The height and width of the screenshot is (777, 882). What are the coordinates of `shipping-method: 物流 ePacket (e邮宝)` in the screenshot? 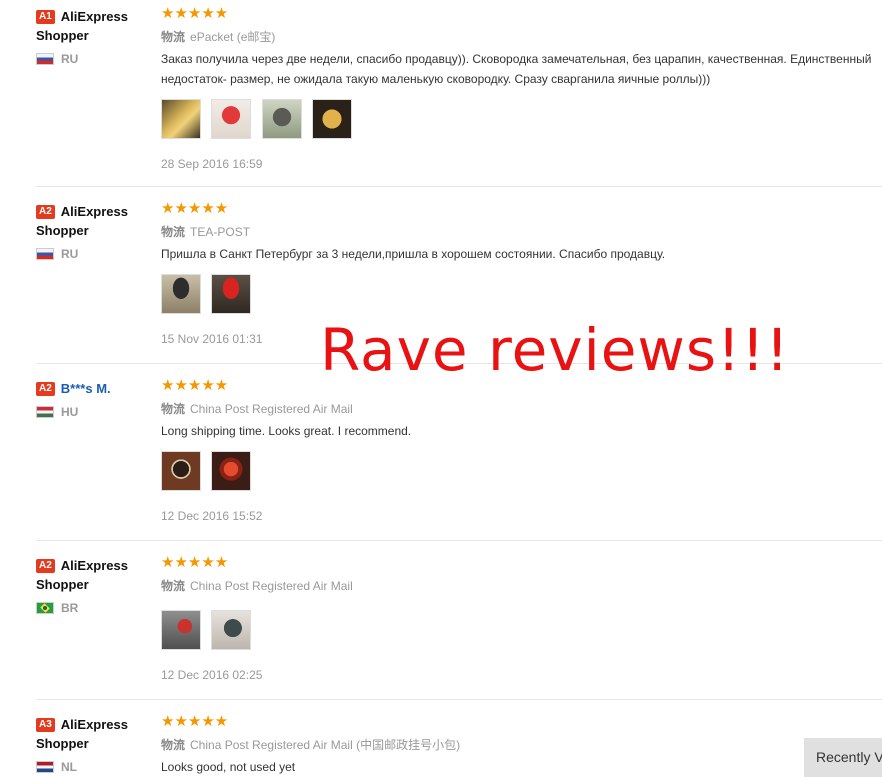 It's located at (218, 37).